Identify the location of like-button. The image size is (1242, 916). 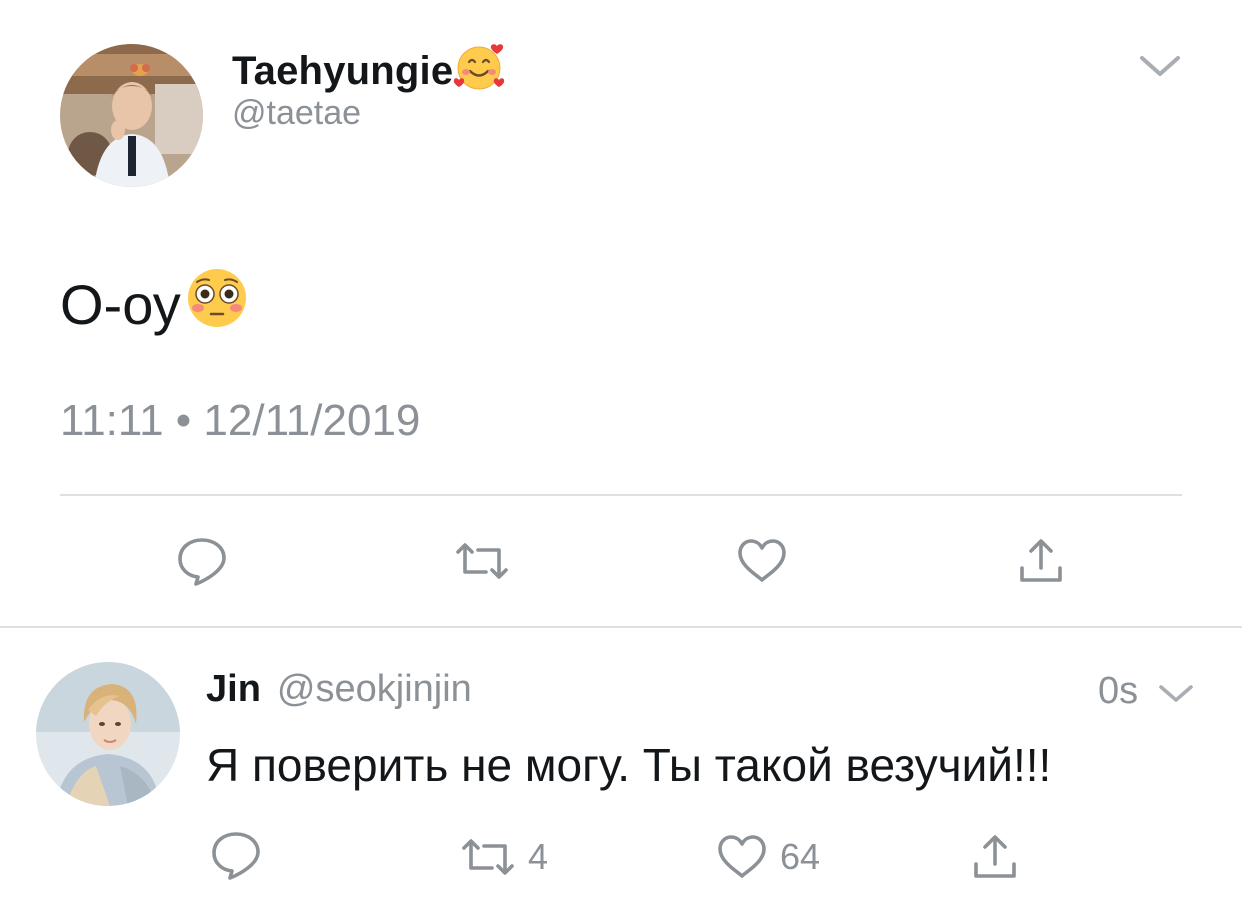
(762, 561).